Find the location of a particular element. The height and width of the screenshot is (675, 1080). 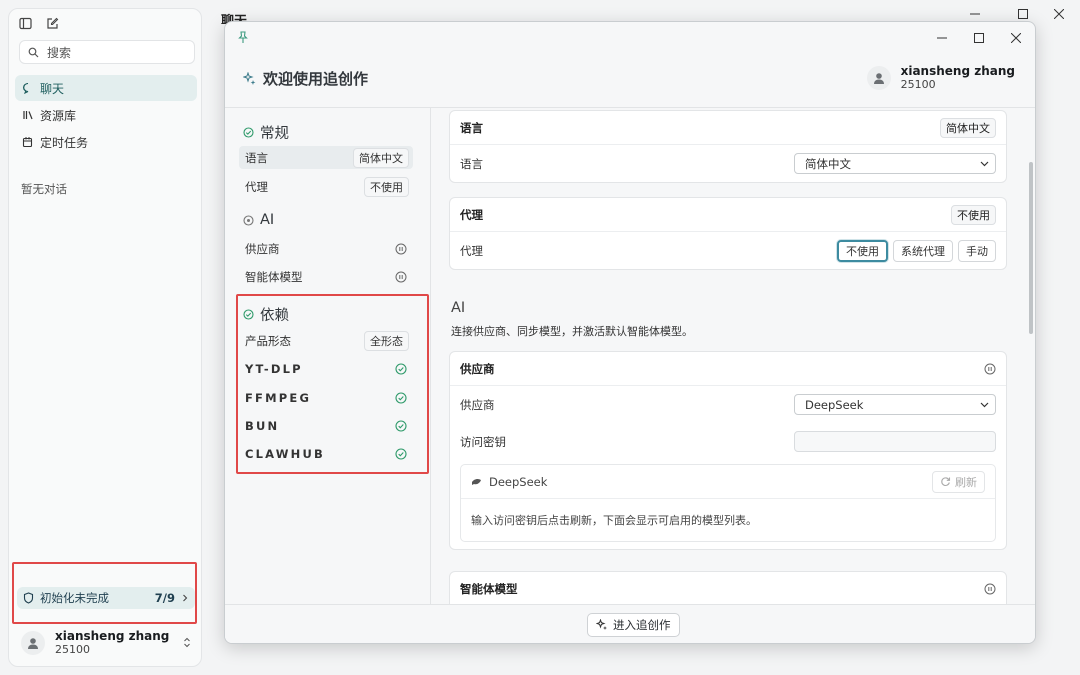

card-title: 智能体模型 is located at coordinates (489, 589).